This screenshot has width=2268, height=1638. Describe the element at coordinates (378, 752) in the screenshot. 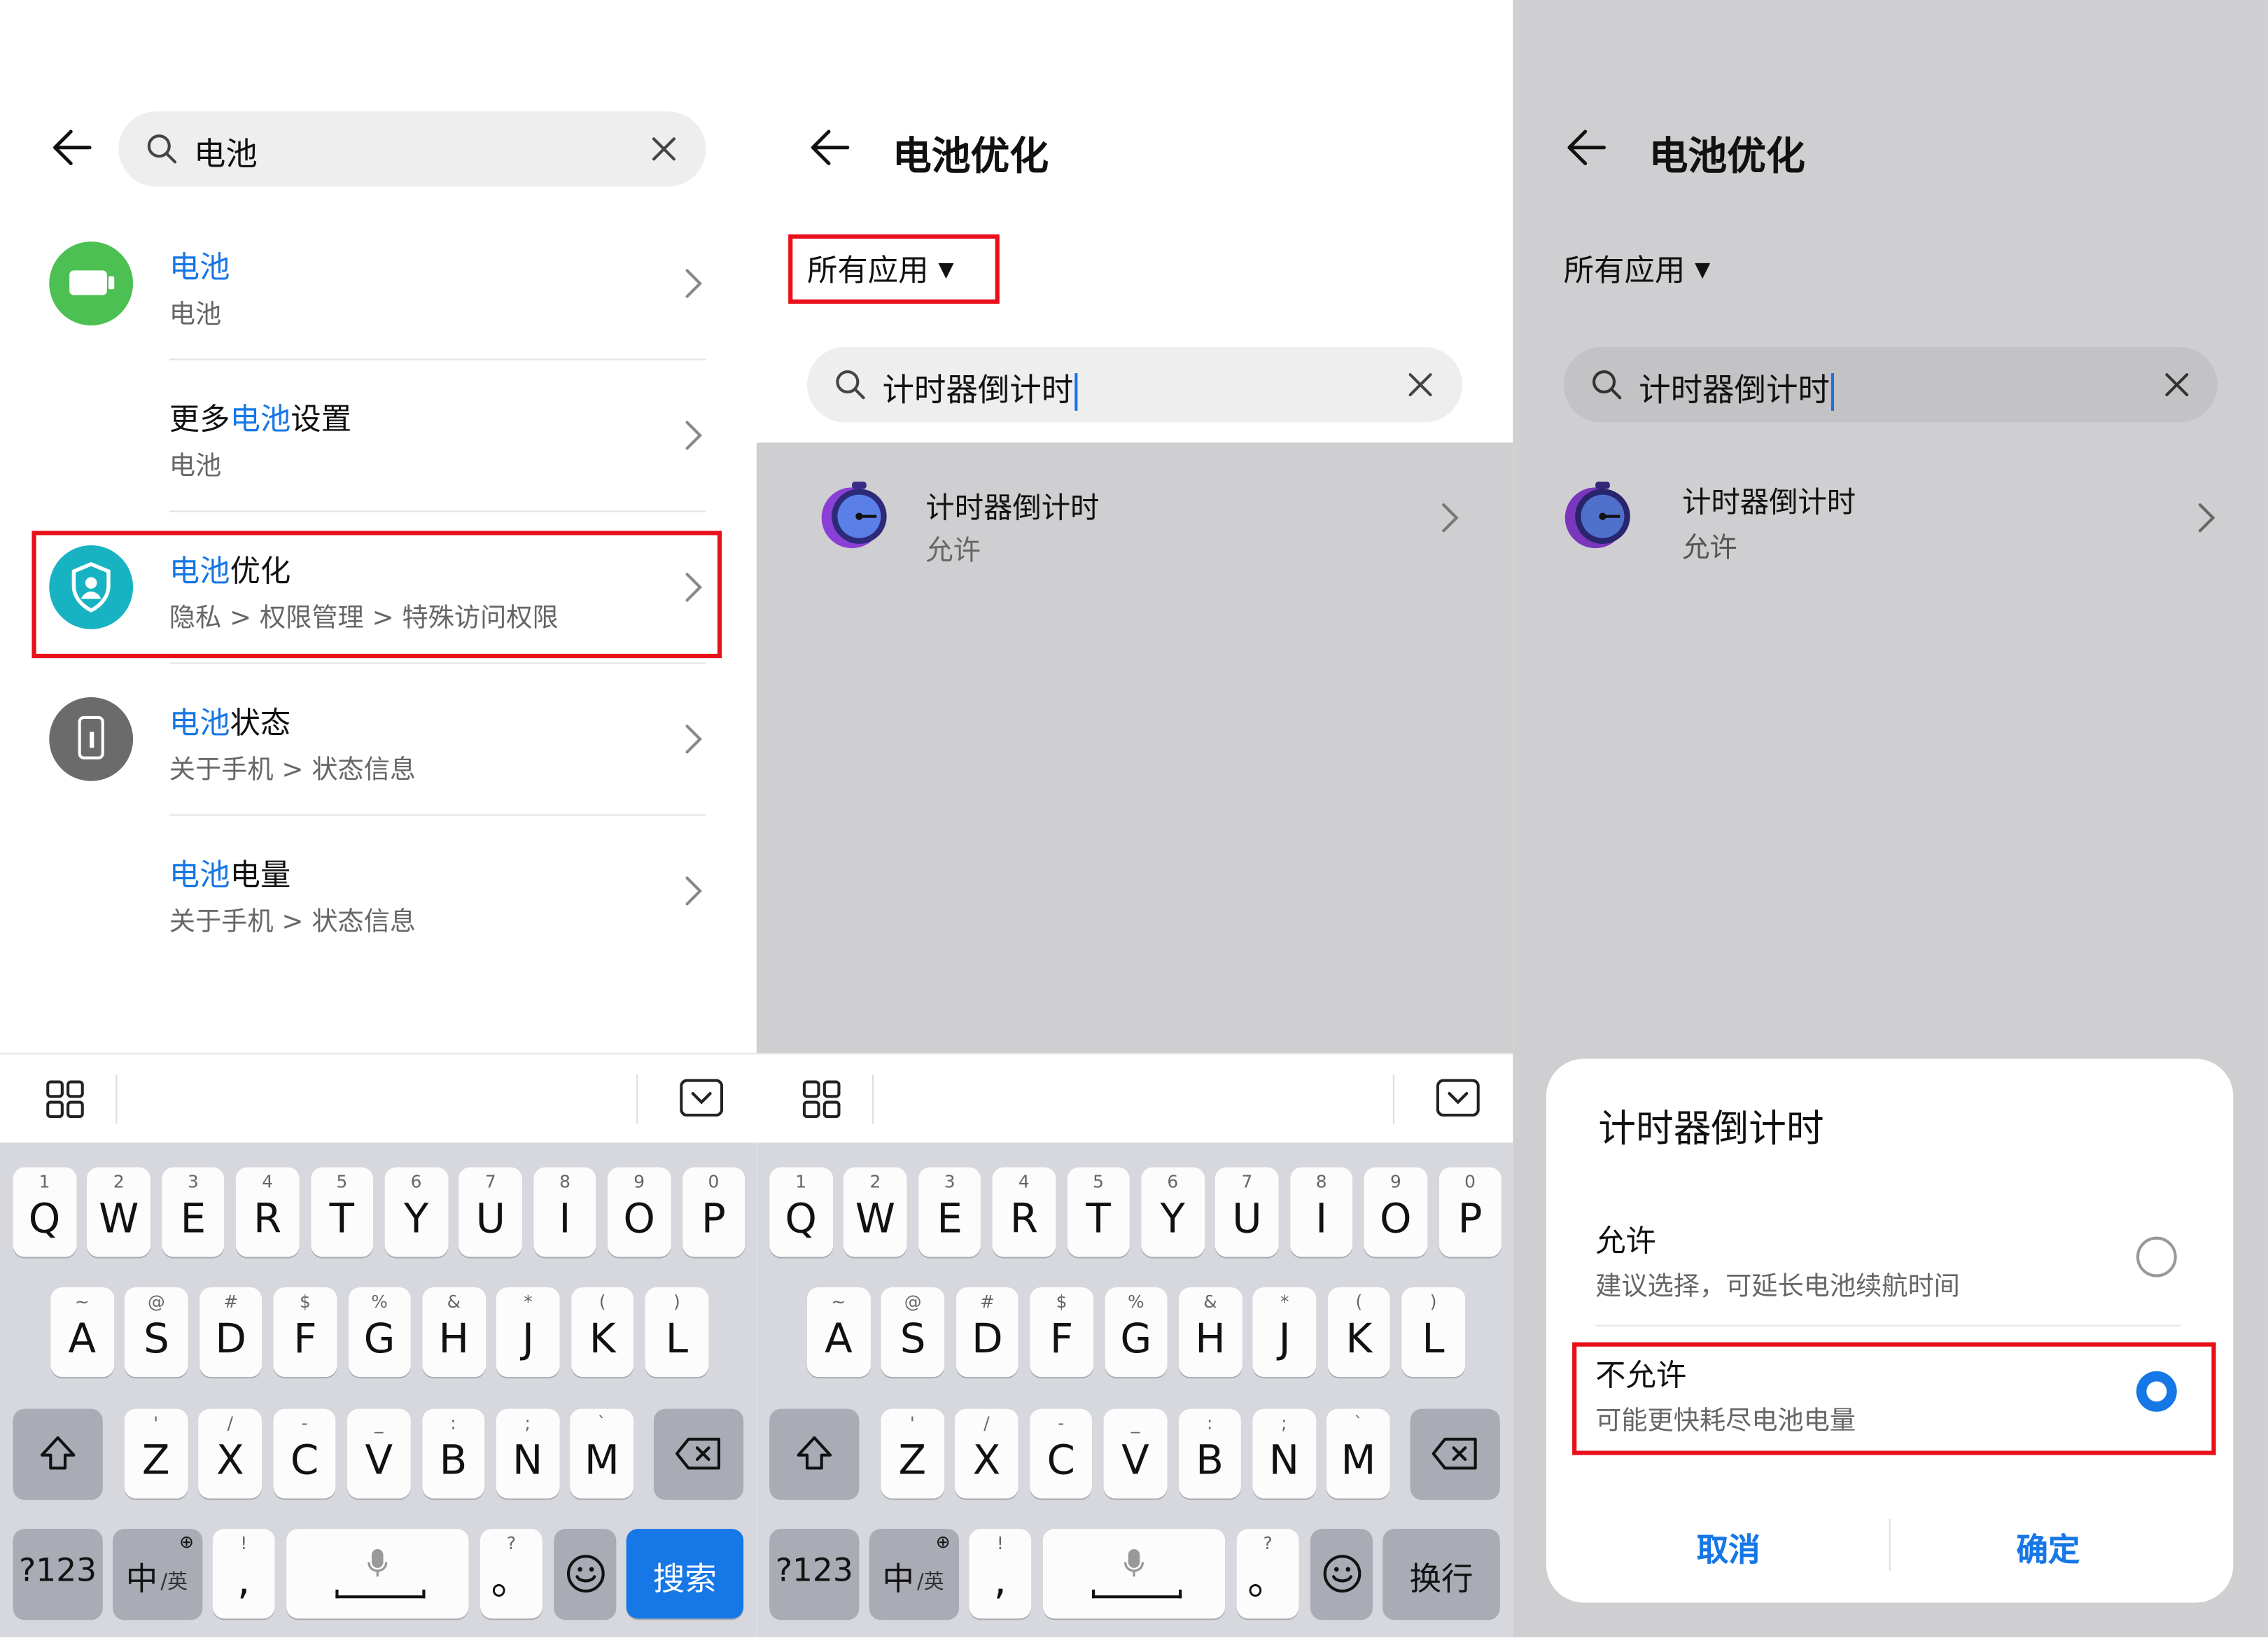

I see `result-item-battery-status: 电池状态 关于手机 > 状态信息` at that location.